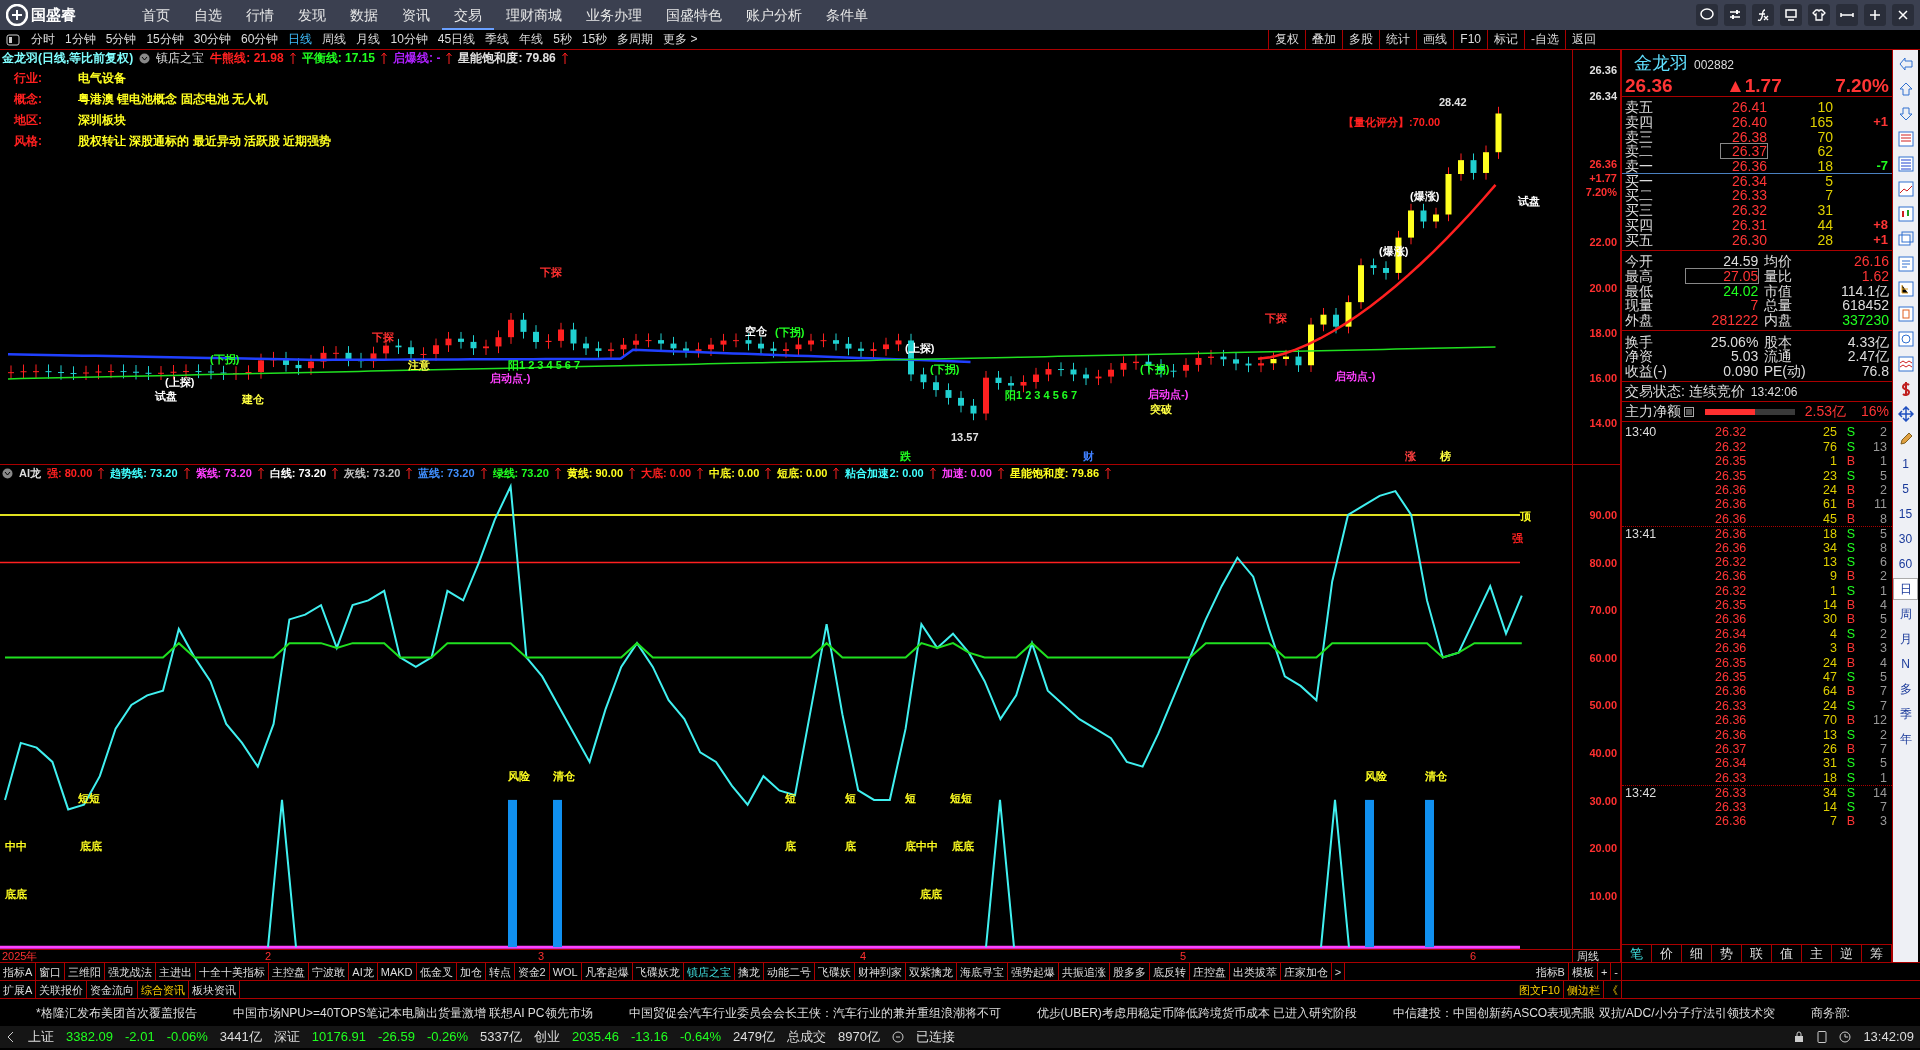 The width and height of the screenshot is (1920, 1050). I want to click on shirt-button, so click(1819, 15).